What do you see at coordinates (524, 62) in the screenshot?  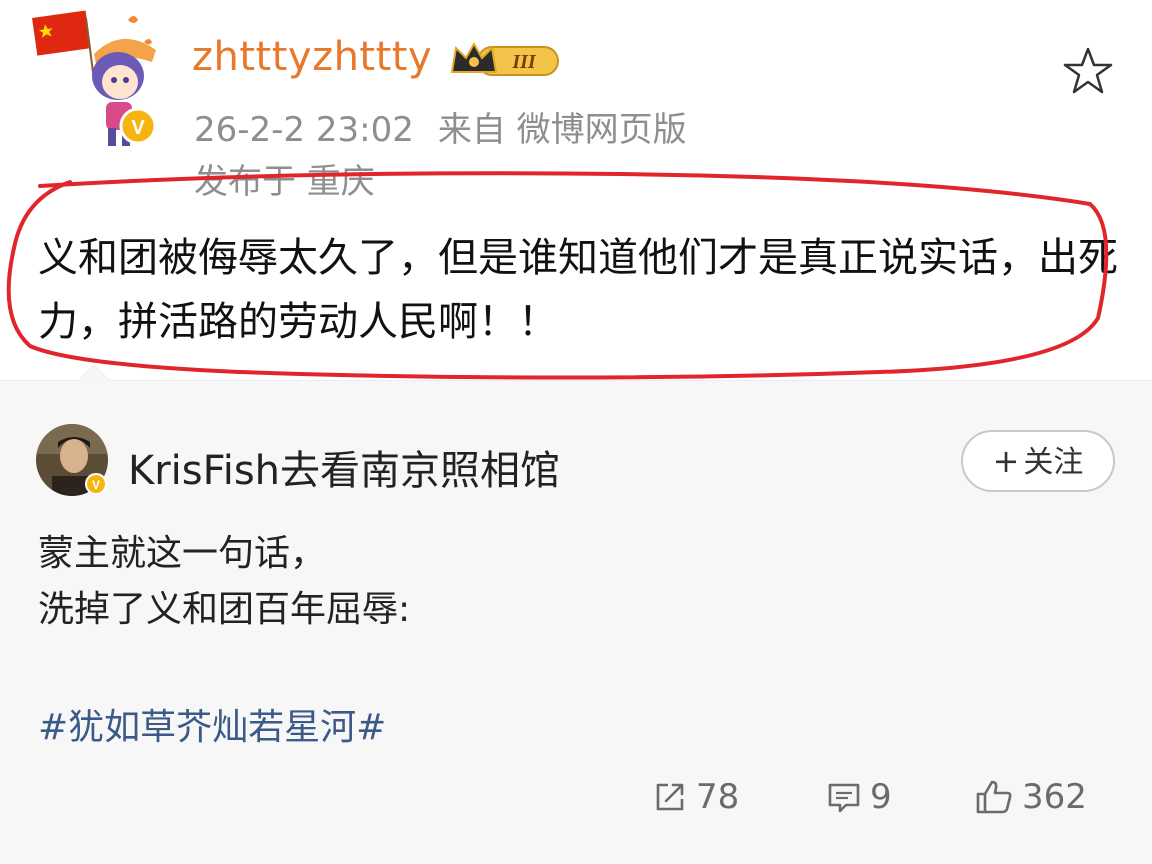 I see `badge-level-text: III` at bounding box center [524, 62].